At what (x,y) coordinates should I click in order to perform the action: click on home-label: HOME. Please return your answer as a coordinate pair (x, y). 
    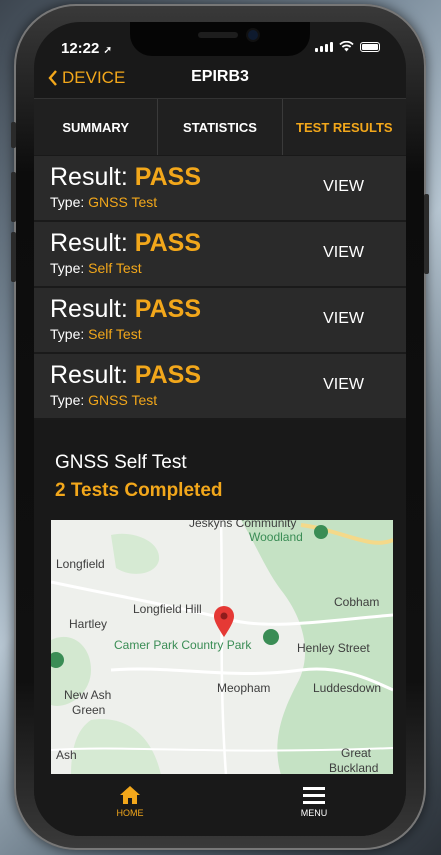
    Looking at the image, I should click on (130, 813).